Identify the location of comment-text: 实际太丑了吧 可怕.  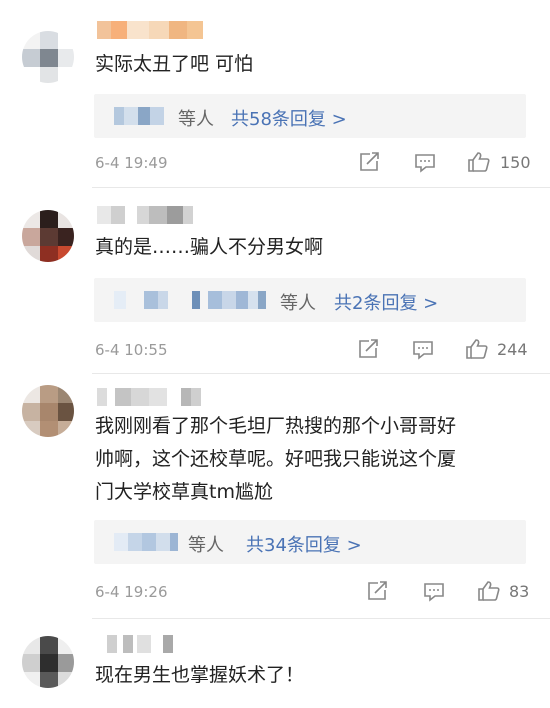
(174, 64).